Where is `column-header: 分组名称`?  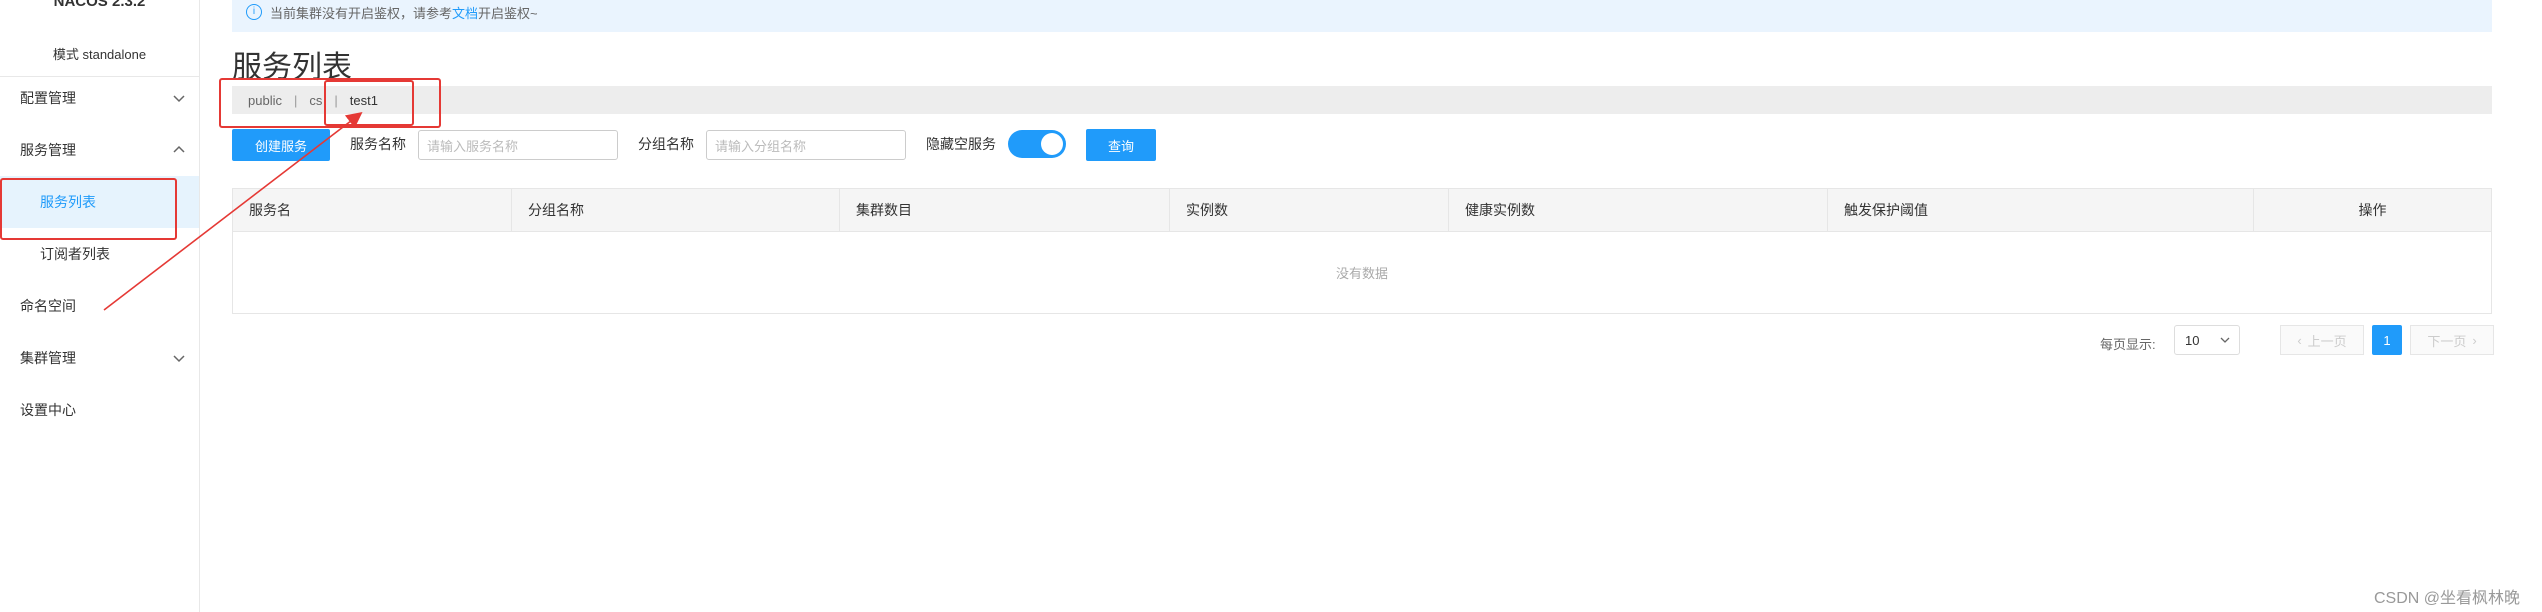 column-header: 分组名称 is located at coordinates (676, 210).